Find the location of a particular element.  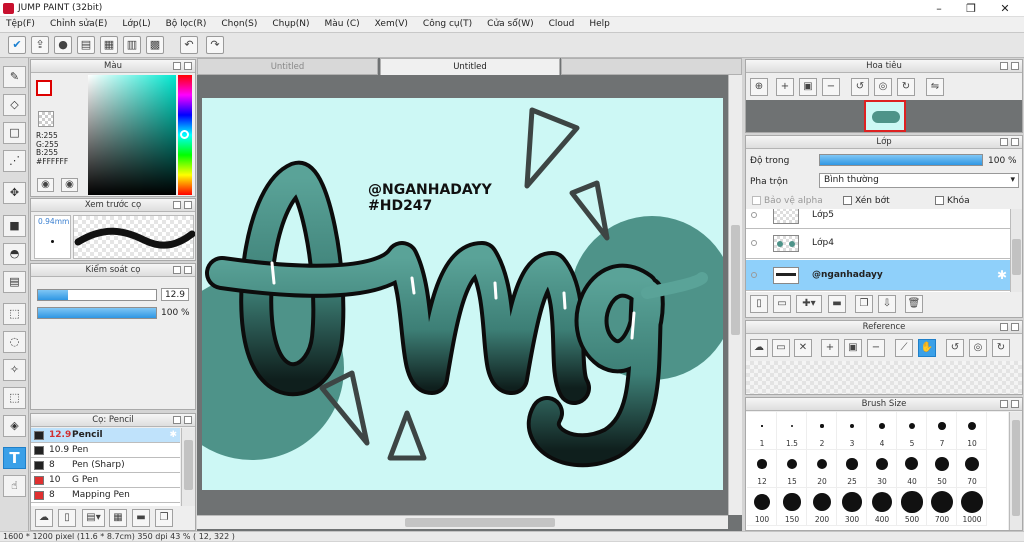

fit-window-icon: ▣ is located at coordinates (808, 87).